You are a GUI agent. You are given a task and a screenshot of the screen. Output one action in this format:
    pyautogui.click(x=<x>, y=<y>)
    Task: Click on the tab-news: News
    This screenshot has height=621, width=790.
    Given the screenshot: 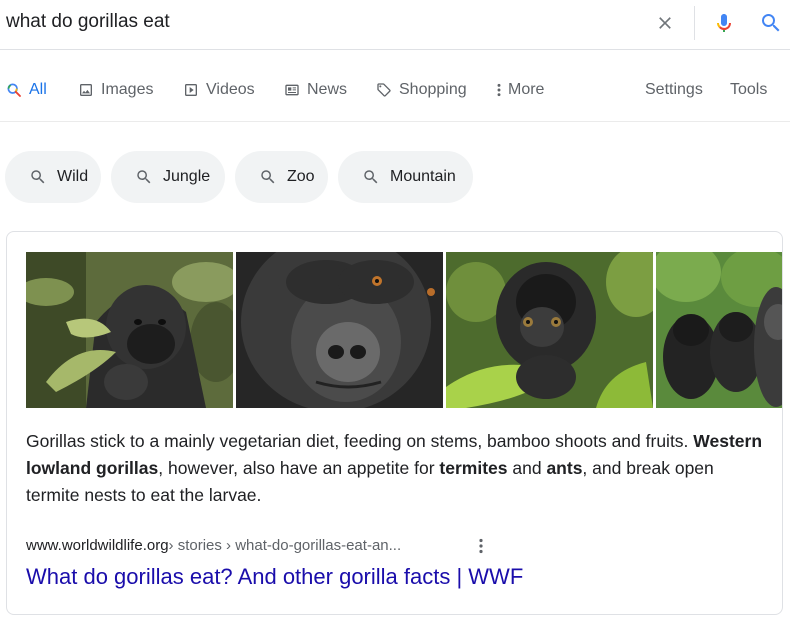 What is the action you would take?
    pyautogui.click(x=315, y=90)
    